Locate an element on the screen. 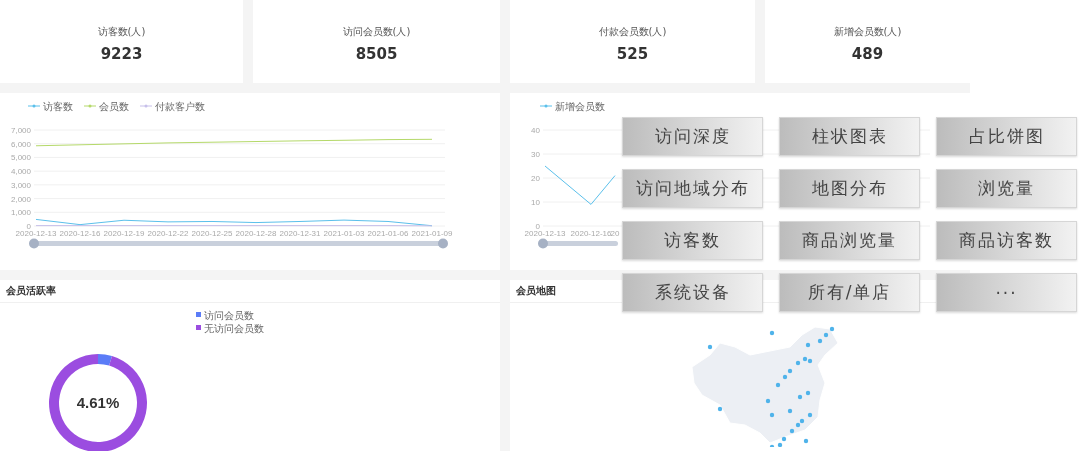 The width and height of the screenshot is (1080, 451). panel-title: 会员地图 is located at coordinates (536, 291).